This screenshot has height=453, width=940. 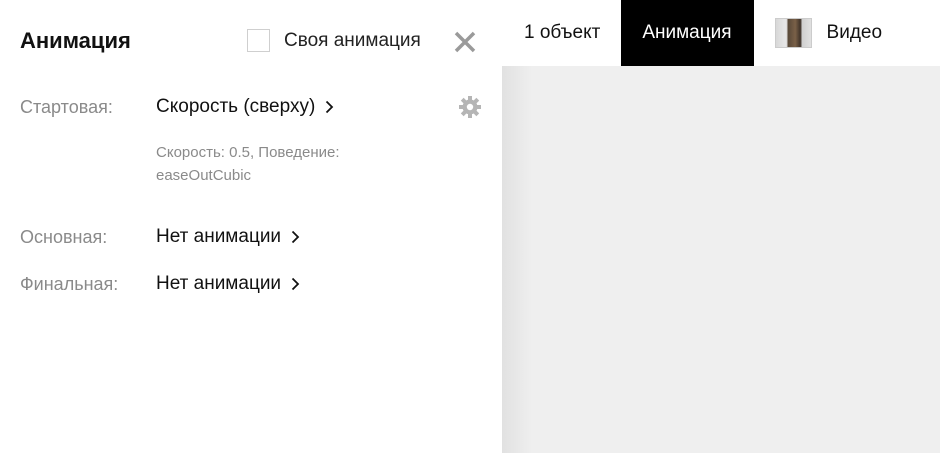 What do you see at coordinates (69, 284) in the screenshot?
I see `final-label: Финальная:` at bounding box center [69, 284].